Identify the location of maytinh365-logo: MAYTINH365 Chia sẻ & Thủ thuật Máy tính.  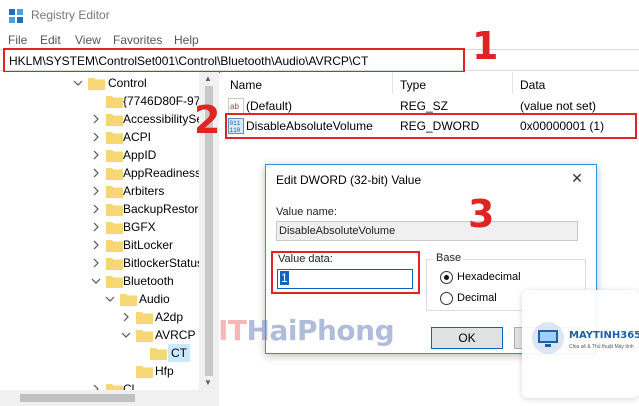
(580, 344).